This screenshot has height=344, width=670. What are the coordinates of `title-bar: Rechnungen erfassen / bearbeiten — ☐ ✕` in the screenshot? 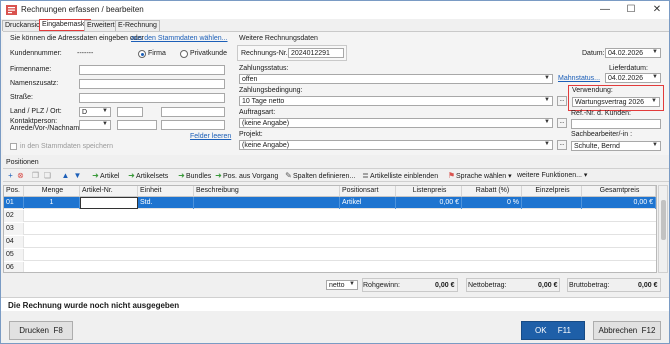 It's located at (335, 10).